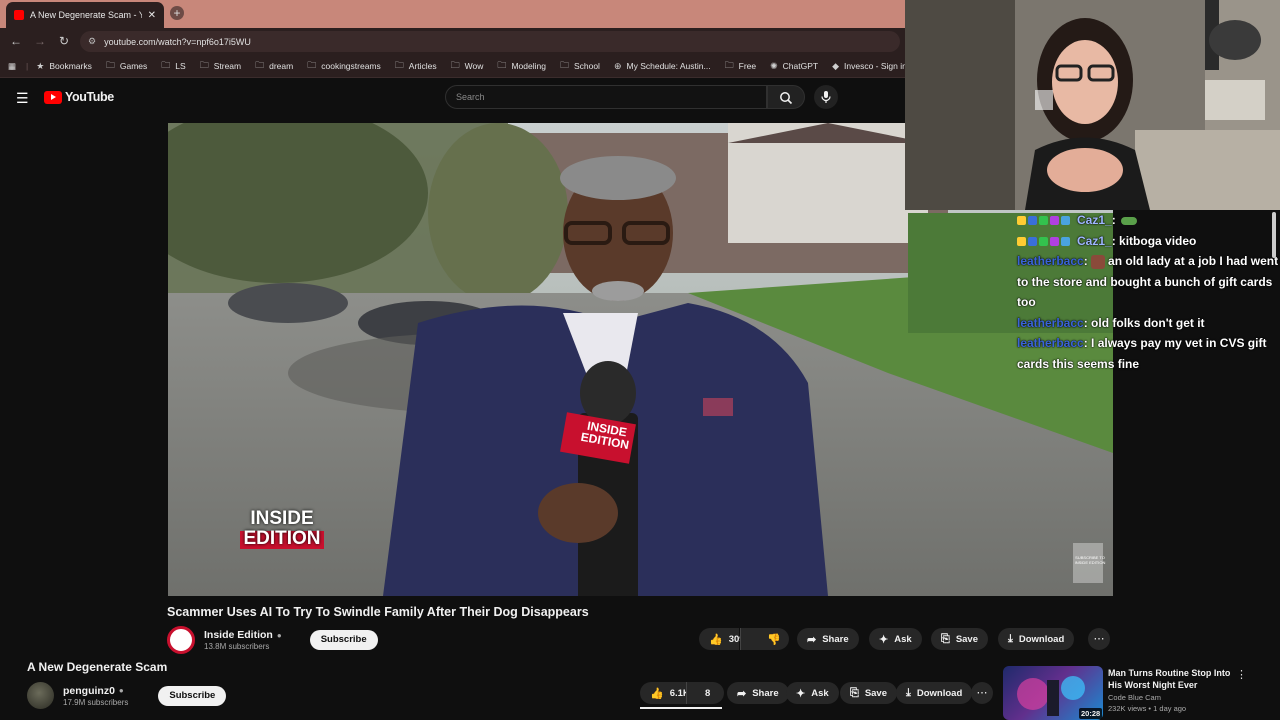 The height and width of the screenshot is (720, 1280). I want to click on stream-dislike-button: 8, so click(705, 693).